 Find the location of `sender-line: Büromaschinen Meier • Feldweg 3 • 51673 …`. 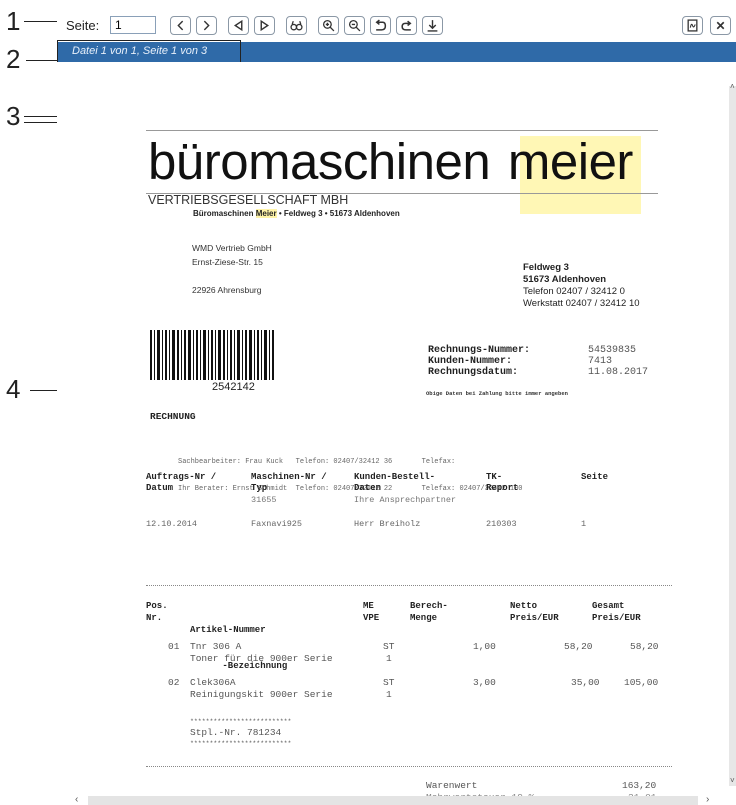

sender-line: Büromaschinen Meier • Feldweg 3 • 51673 … is located at coordinates (296, 213).